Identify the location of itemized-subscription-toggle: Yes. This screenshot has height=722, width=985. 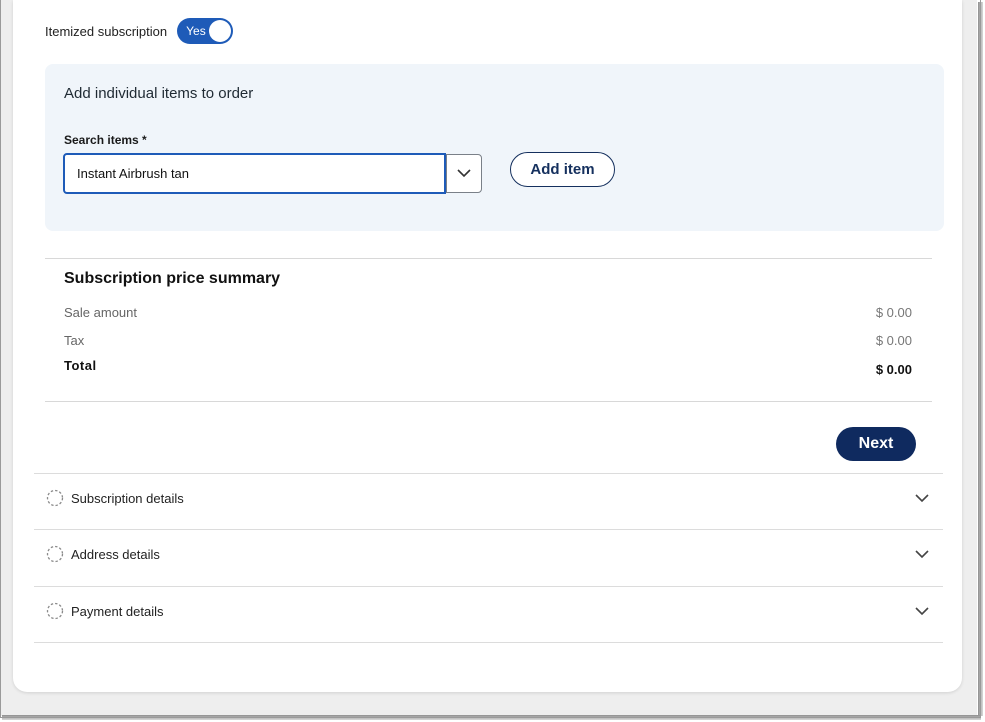
(205, 31).